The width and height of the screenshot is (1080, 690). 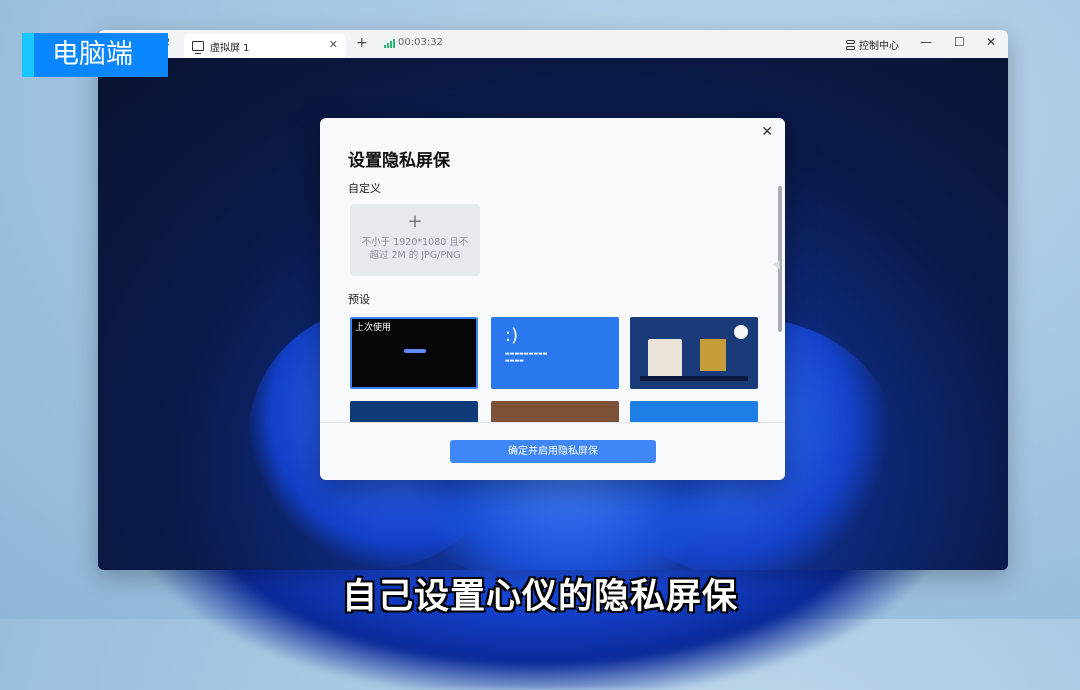 I want to click on dialog-title: 设置隐私屏保, so click(x=399, y=161).